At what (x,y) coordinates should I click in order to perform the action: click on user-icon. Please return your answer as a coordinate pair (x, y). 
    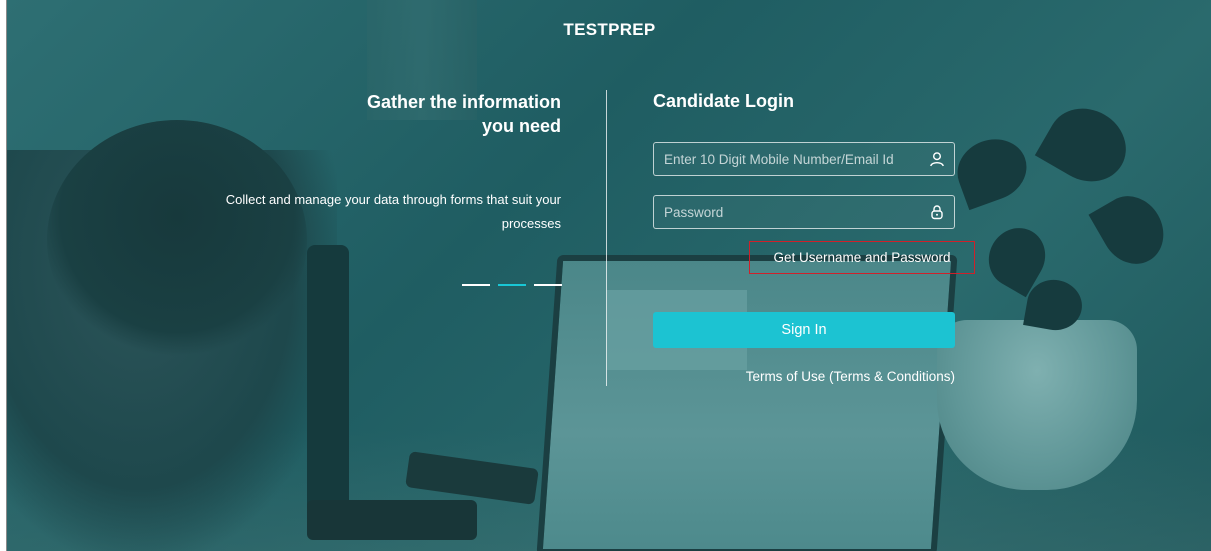
    Looking at the image, I should click on (937, 159).